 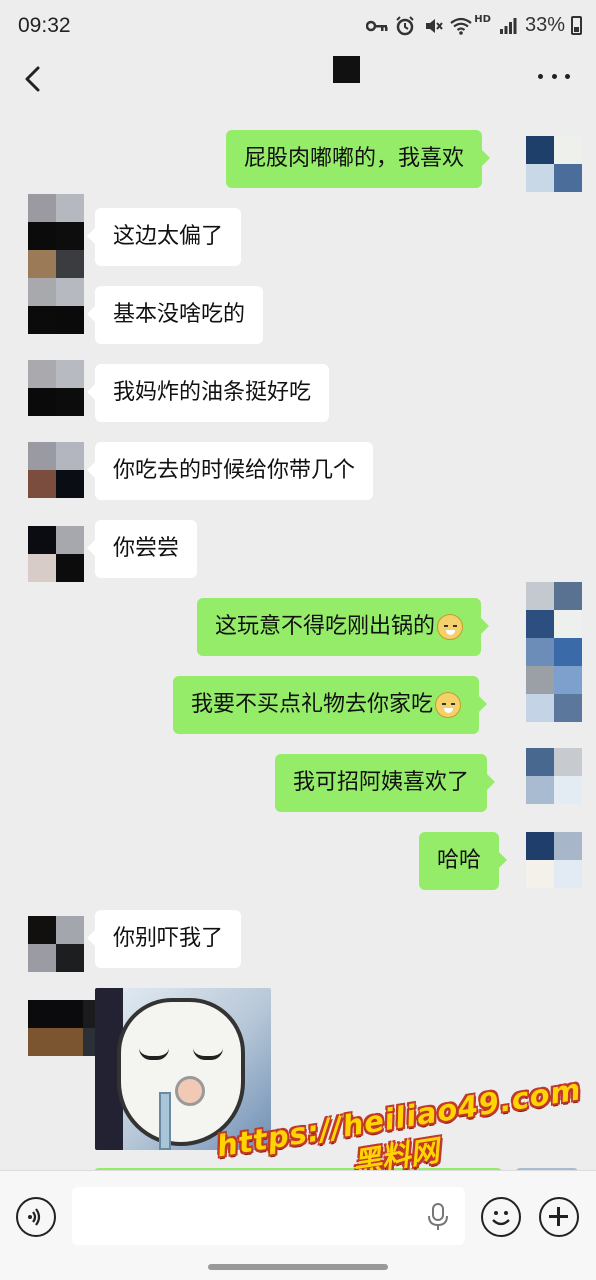 I want to click on message-text: 你别吓我了, so click(x=168, y=938).